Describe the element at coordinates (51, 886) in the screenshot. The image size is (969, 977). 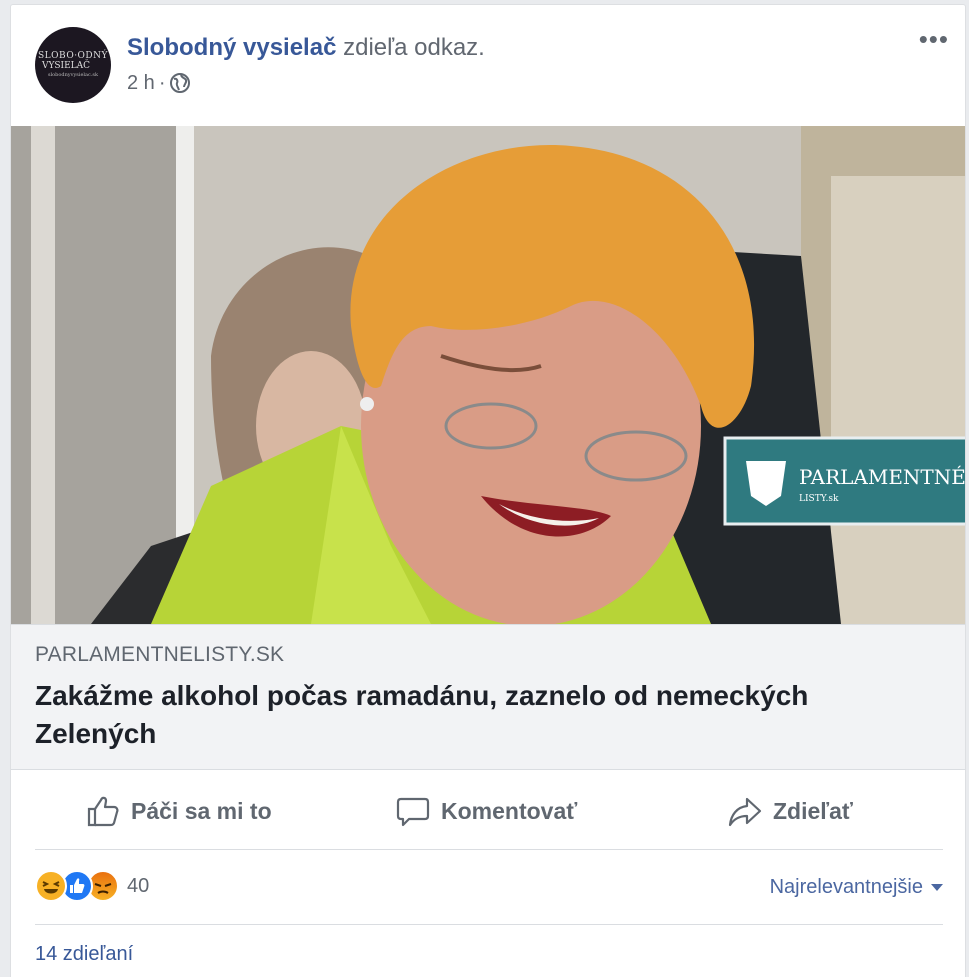
I see `haha-icon` at that location.